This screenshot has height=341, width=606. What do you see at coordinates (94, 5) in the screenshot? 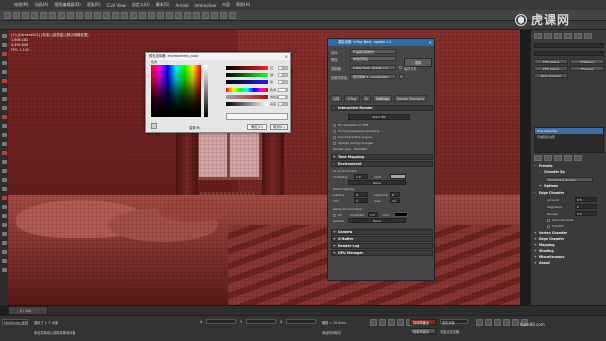
I see `menu-item: 渲染(R)` at bounding box center [94, 5].